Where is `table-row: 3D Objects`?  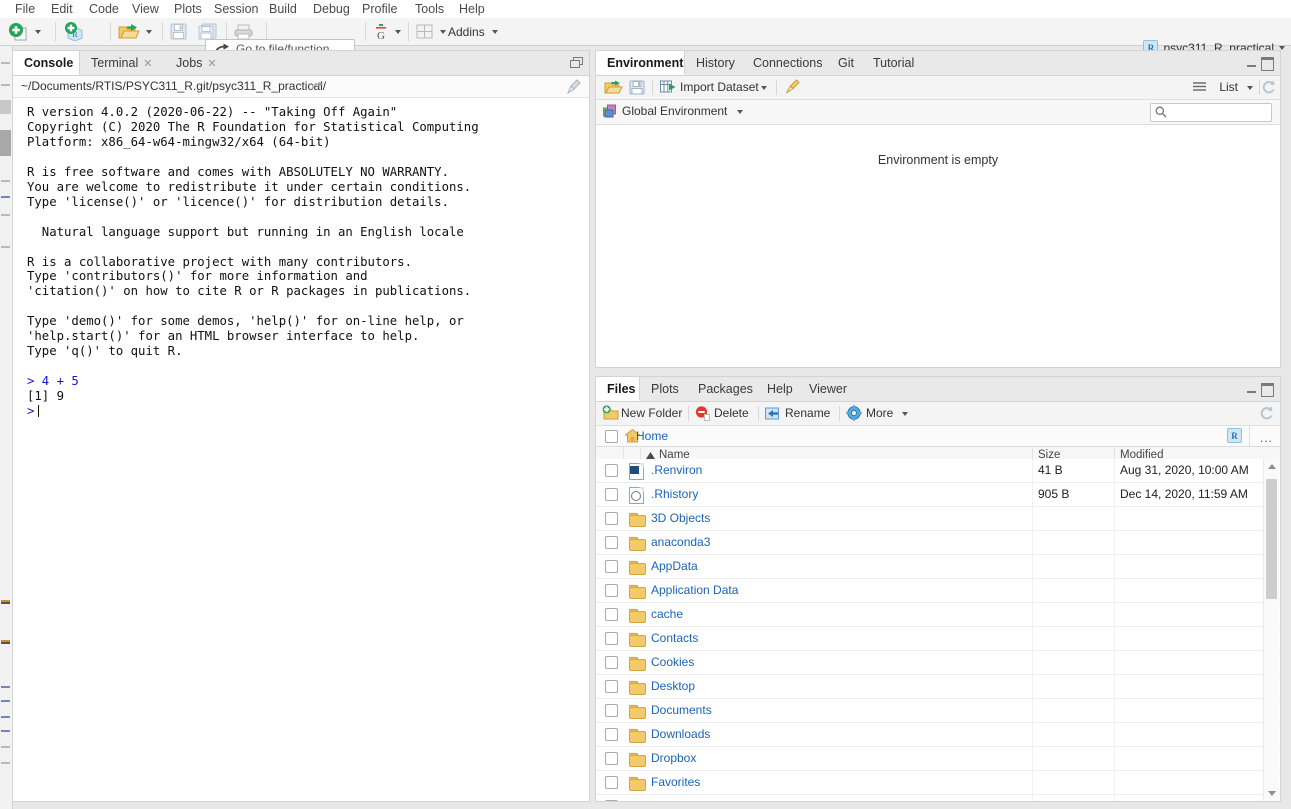
table-row: 3D Objects is located at coordinates (938, 519).